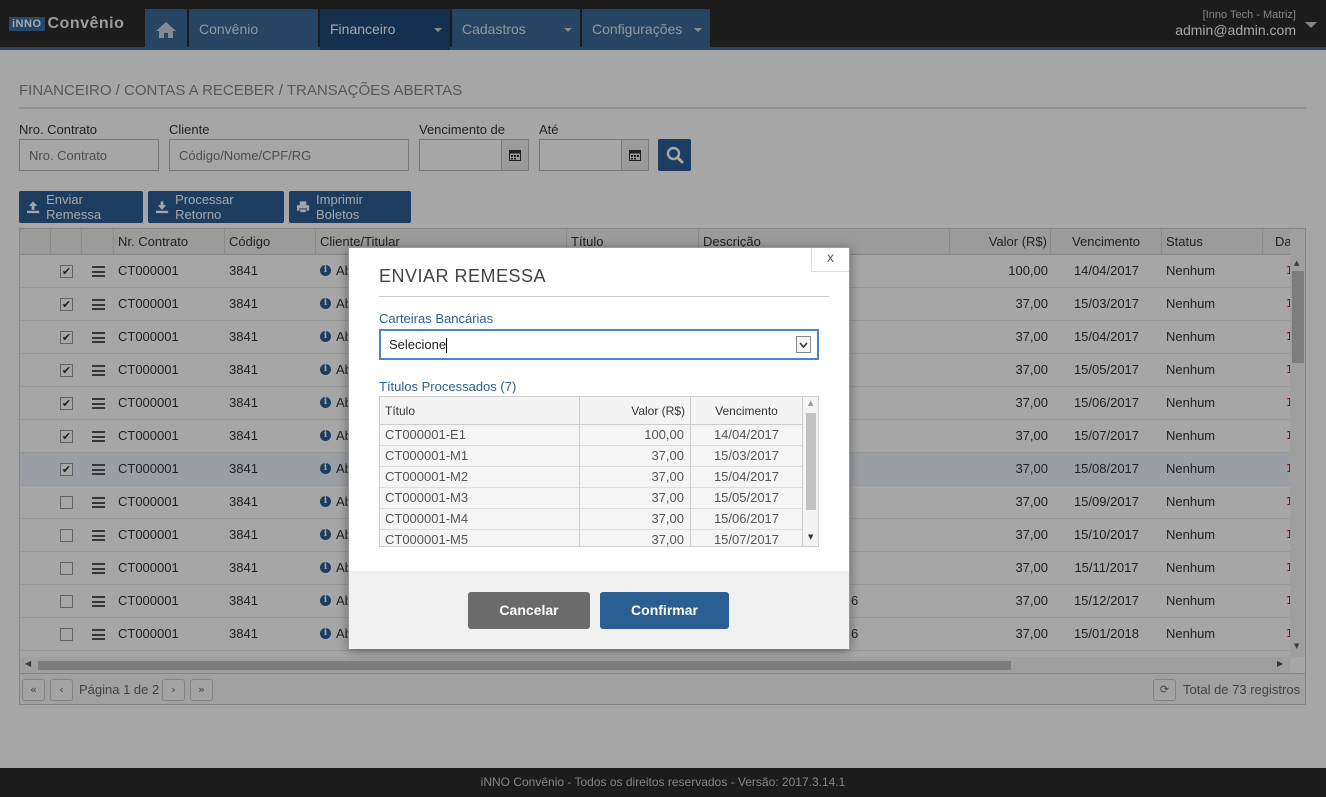  Describe the element at coordinates (830, 260) in the screenshot. I see `close-icon: x` at that location.